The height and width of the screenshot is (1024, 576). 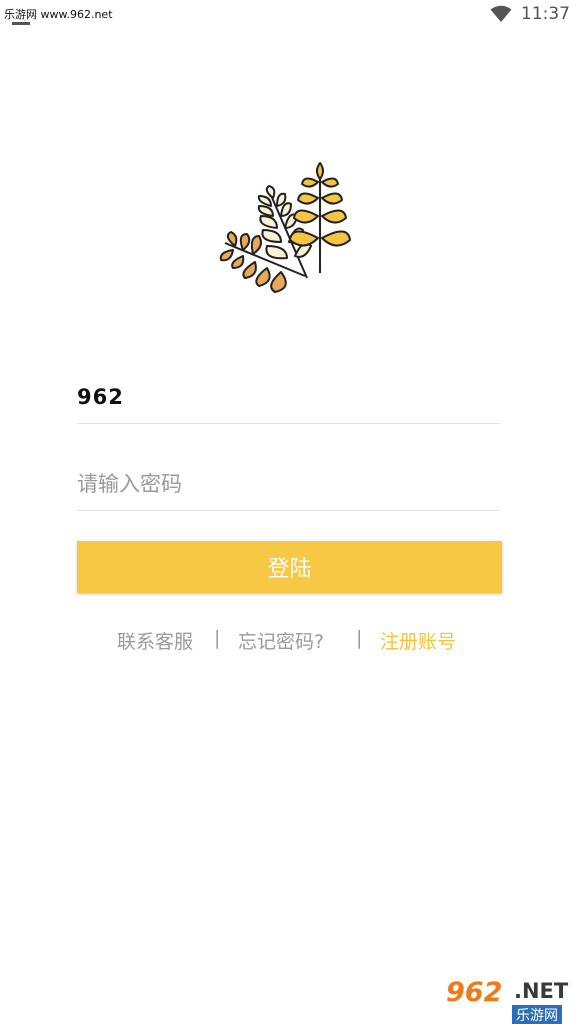 What do you see at coordinates (288, 15) in the screenshot?
I see `status-bar: 乐游网 www.962.net 11:37` at bounding box center [288, 15].